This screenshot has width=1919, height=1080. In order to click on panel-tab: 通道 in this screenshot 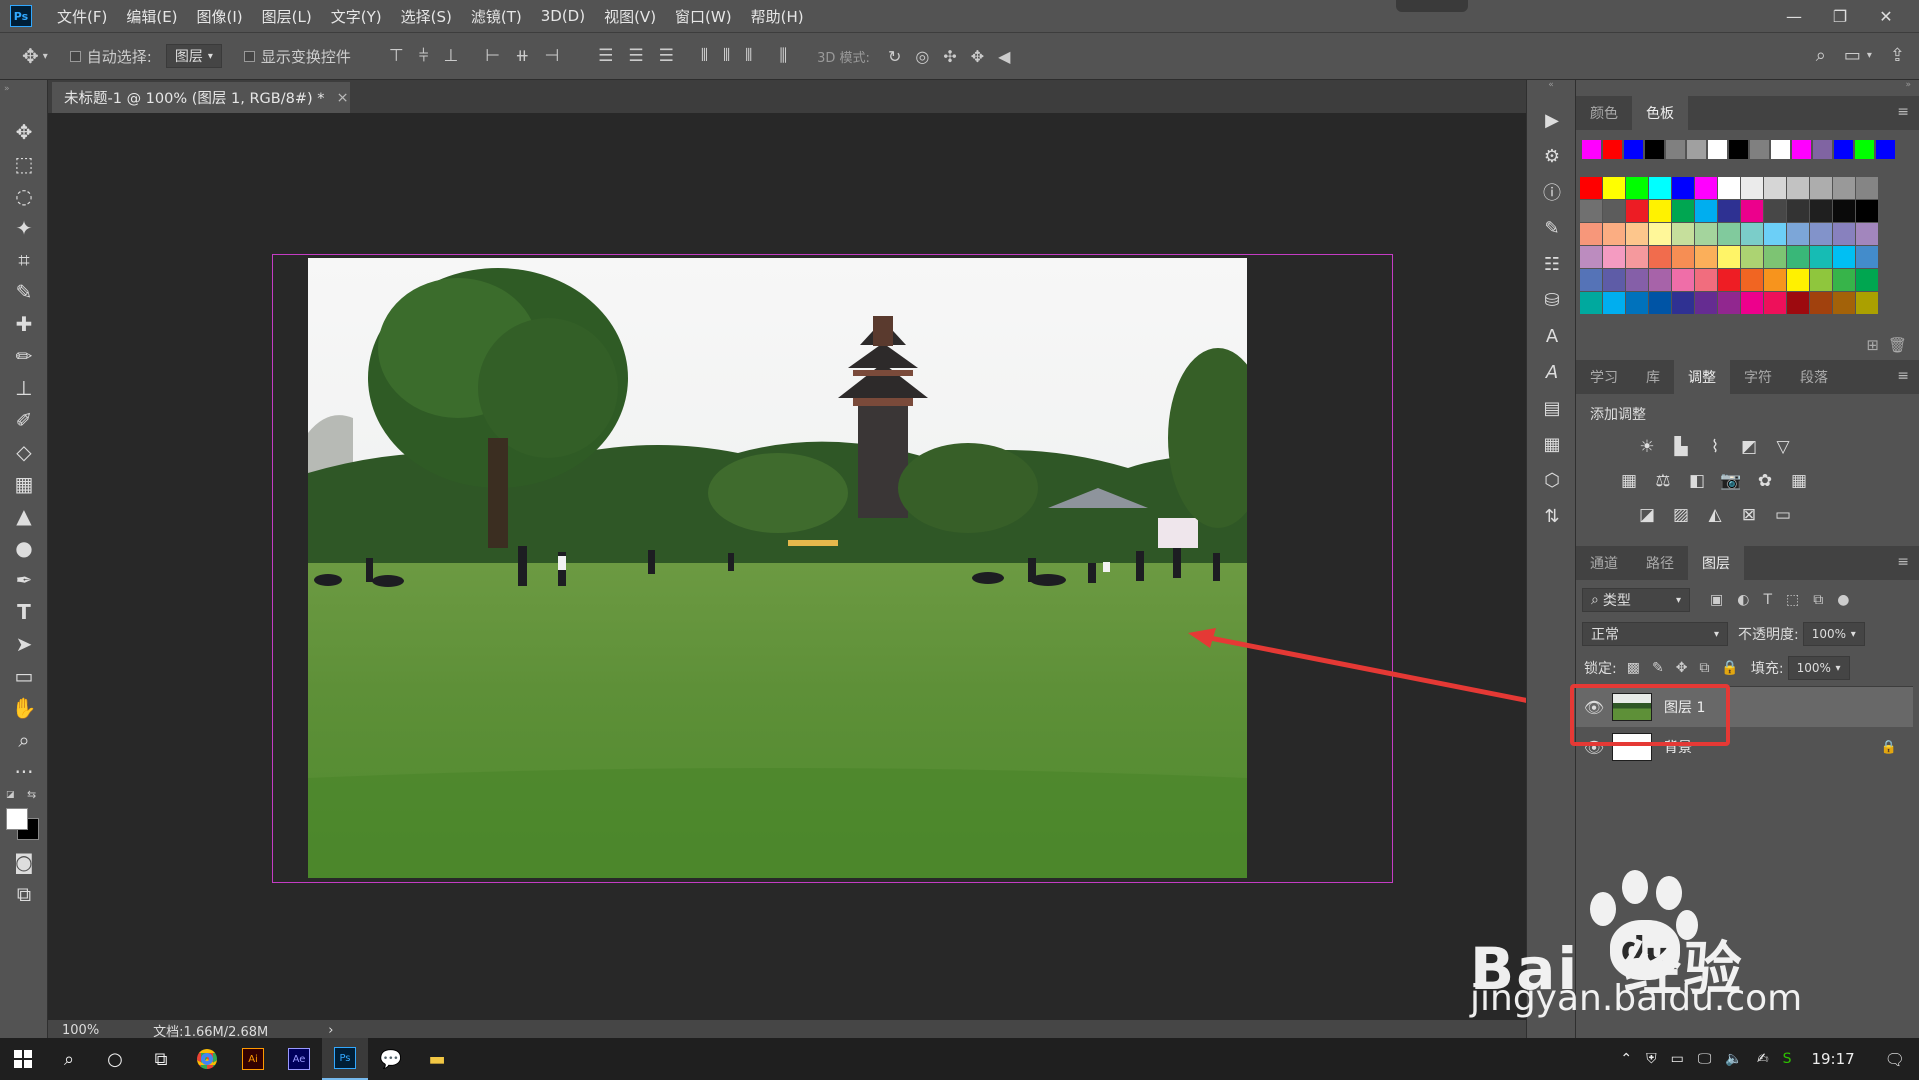, I will do `click(1604, 563)`.